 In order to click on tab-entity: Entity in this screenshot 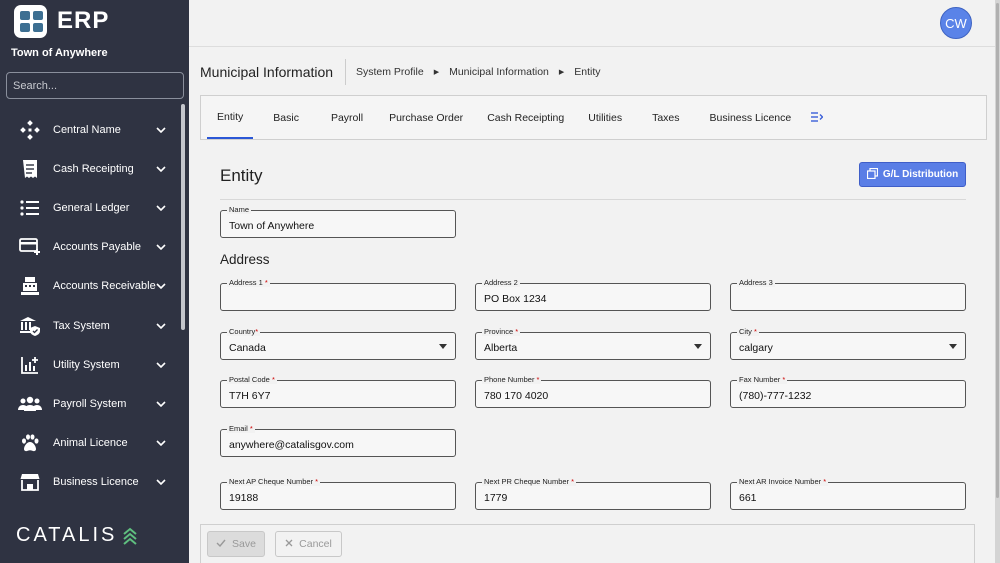, I will do `click(230, 117)`.